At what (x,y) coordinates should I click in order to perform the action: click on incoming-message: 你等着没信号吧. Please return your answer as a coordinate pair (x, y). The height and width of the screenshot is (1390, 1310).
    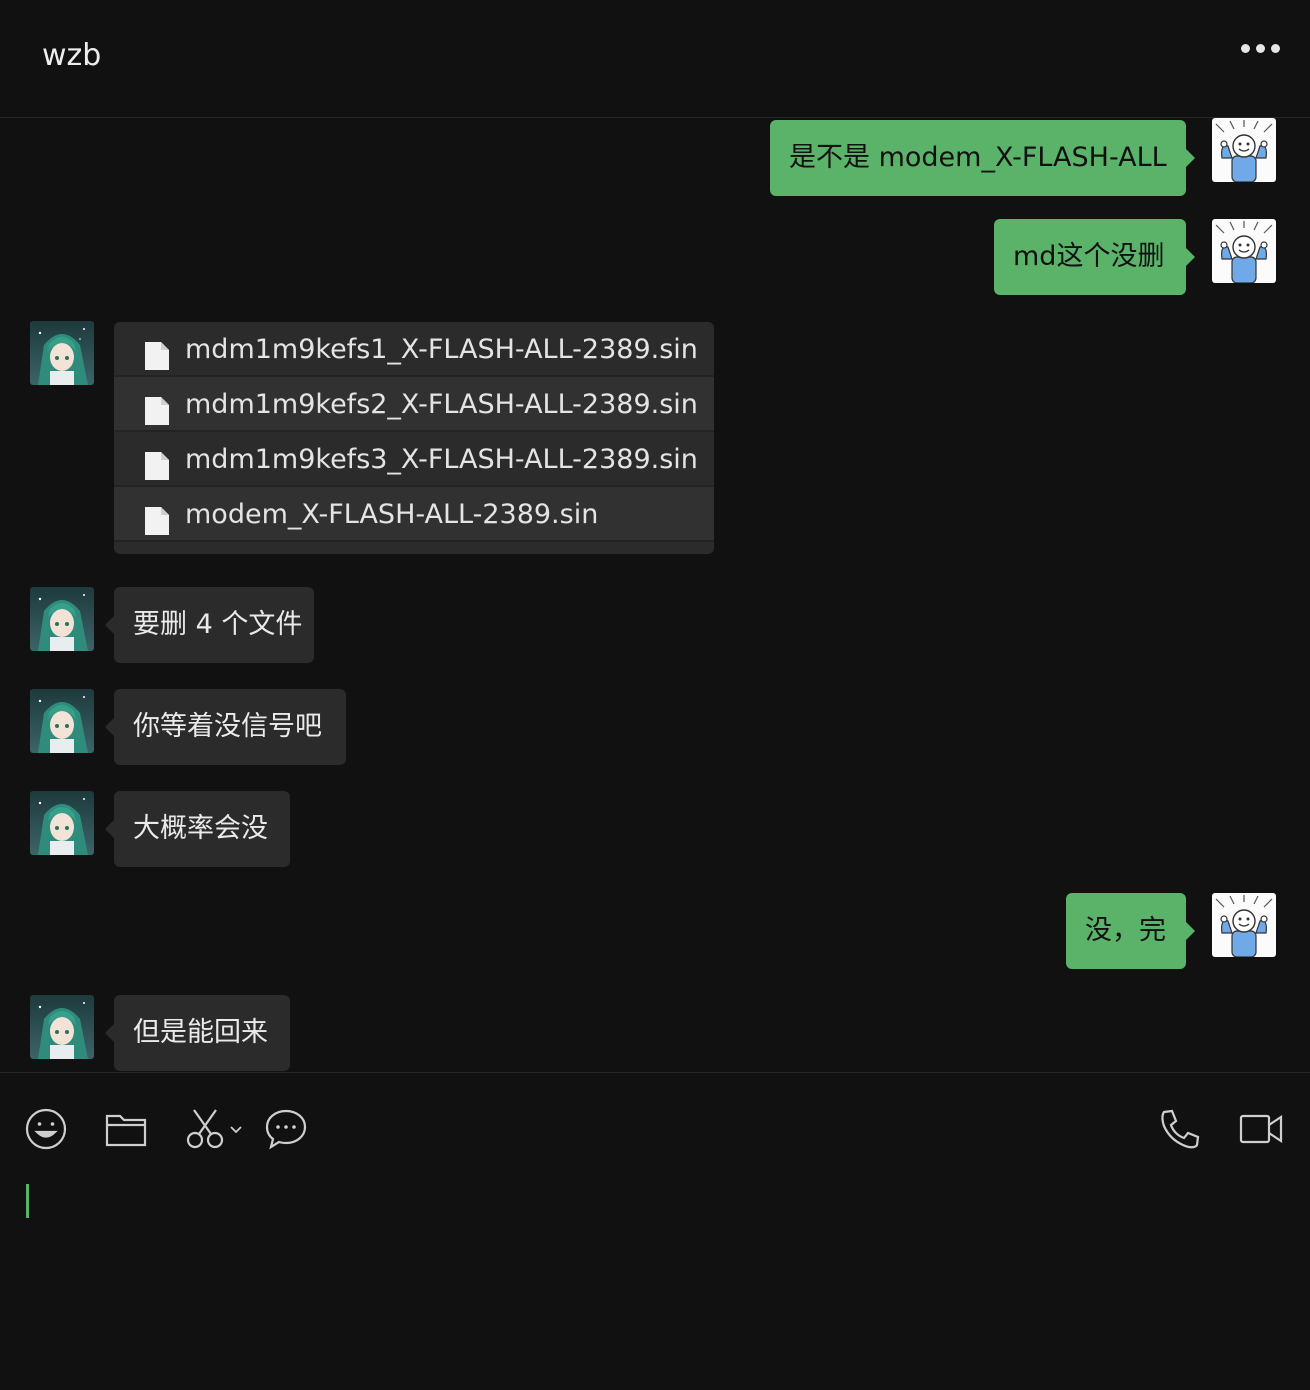
    Looking at the image, I should click on (225, 727).